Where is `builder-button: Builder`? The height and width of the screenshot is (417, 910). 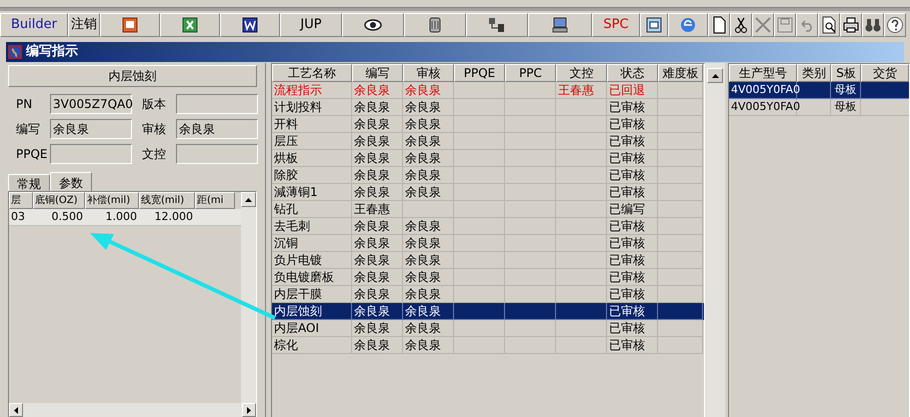 builder-button: Builder is located at coordinates (34, 24).